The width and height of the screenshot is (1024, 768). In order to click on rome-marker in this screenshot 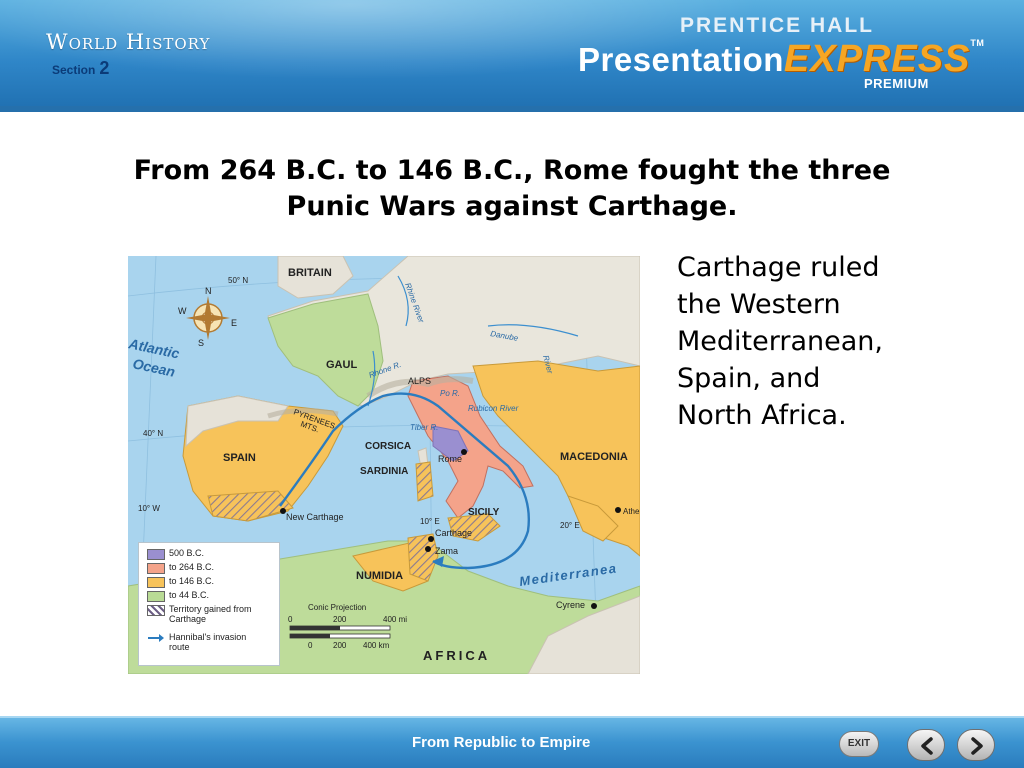, I will do `click(464, 452)`.